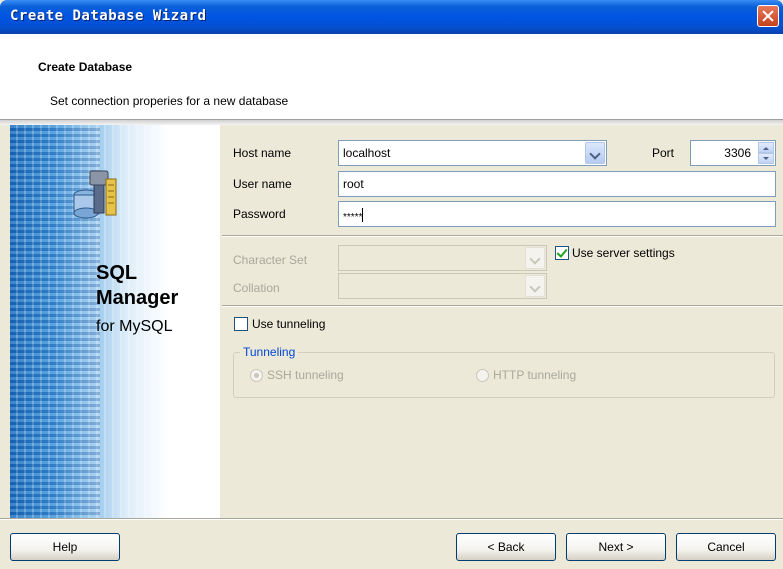  I want to click on spin-up-icon, so click(766, 147).